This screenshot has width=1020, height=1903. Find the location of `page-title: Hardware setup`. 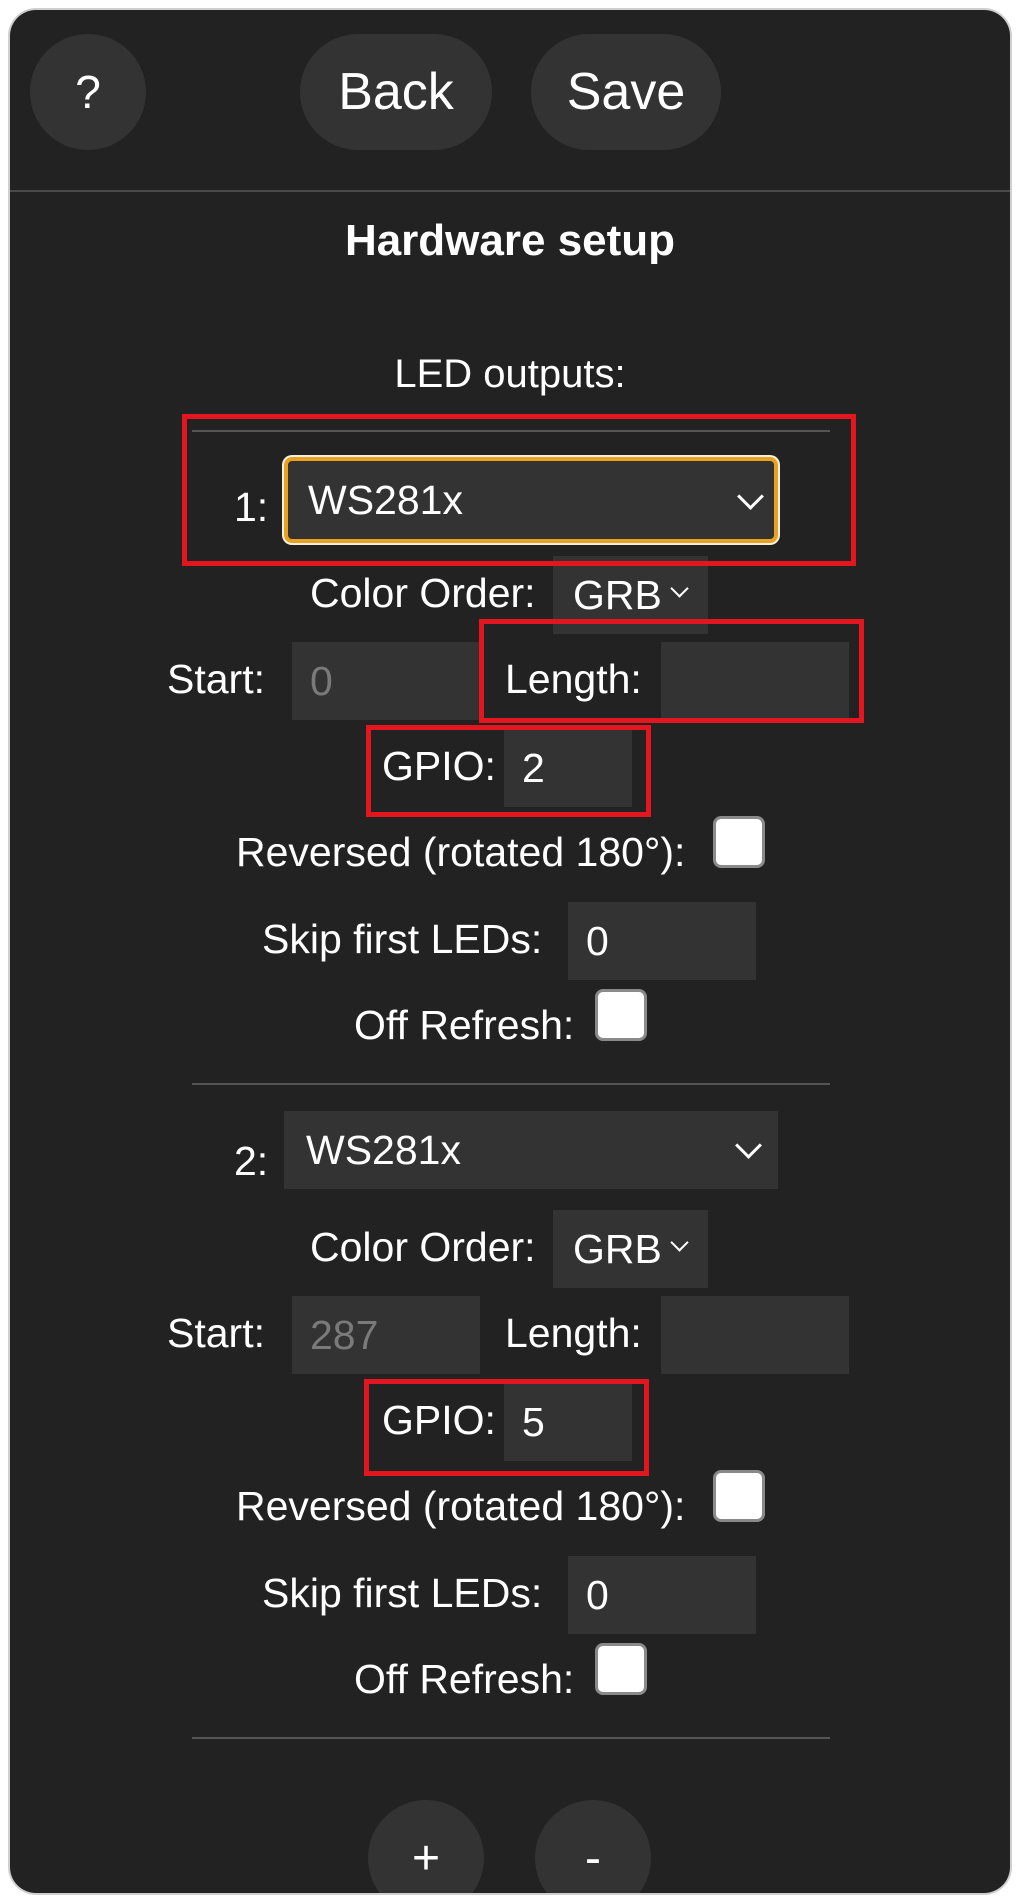

page-title: Hardware setup is located at coordinates (510, 240).